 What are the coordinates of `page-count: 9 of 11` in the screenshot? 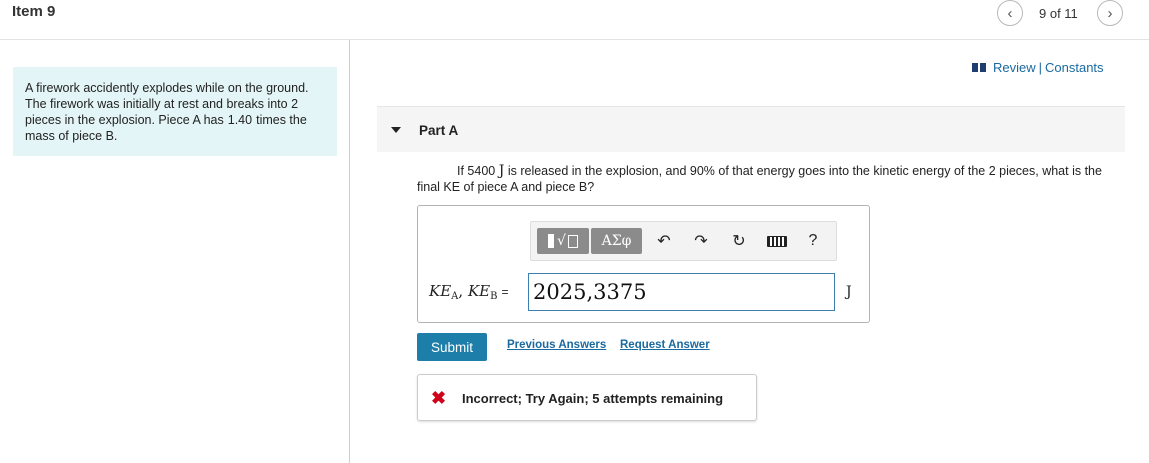 It's located at (1058, 13).